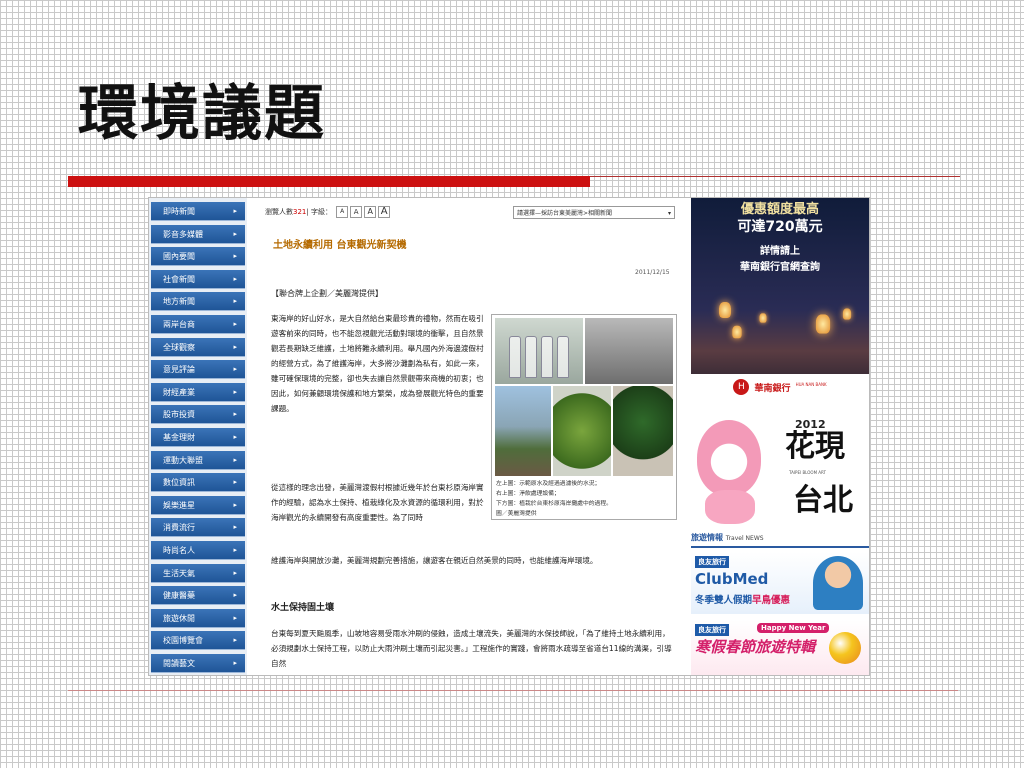 This screenshot has height=768, width=1024. Describe the element at coordinates (198, 257) in the screenshot. I see `nav-item: 國內要聞 ▸` at that location.